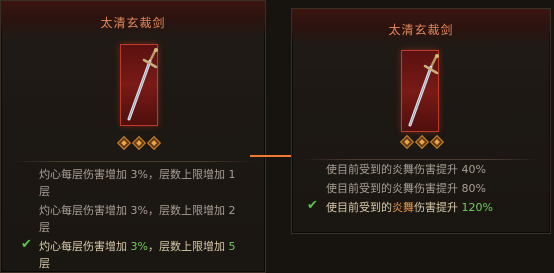 This screenshot has height=273, width=554. Describe the element at coordinates (438, 207) in the screenshot. I see `effect-text: 伤害提升` at that location.